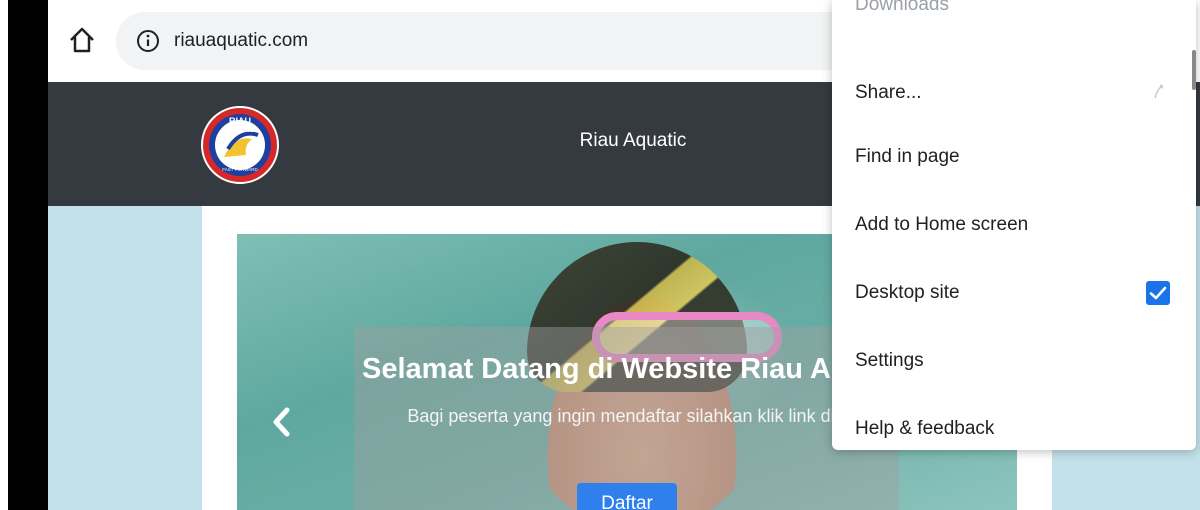 The height and width of the screenshot is (510, 1200). Describe the element at coordinates (1014, 360) in the screenshot. I see `menu-item-settings: Settings` at that location.